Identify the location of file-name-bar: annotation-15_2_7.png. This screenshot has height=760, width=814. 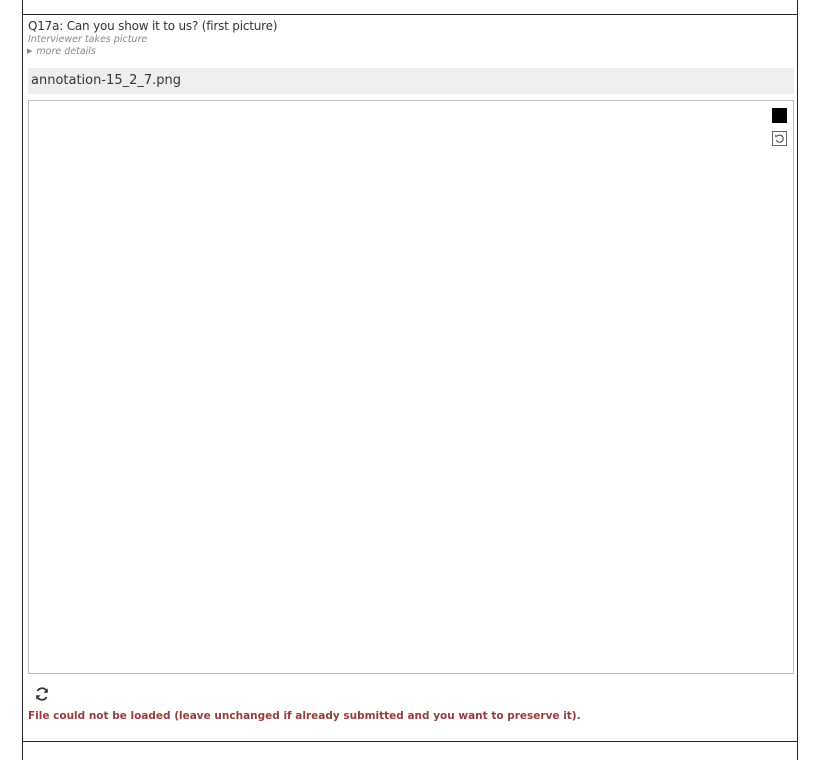
(411, 81).